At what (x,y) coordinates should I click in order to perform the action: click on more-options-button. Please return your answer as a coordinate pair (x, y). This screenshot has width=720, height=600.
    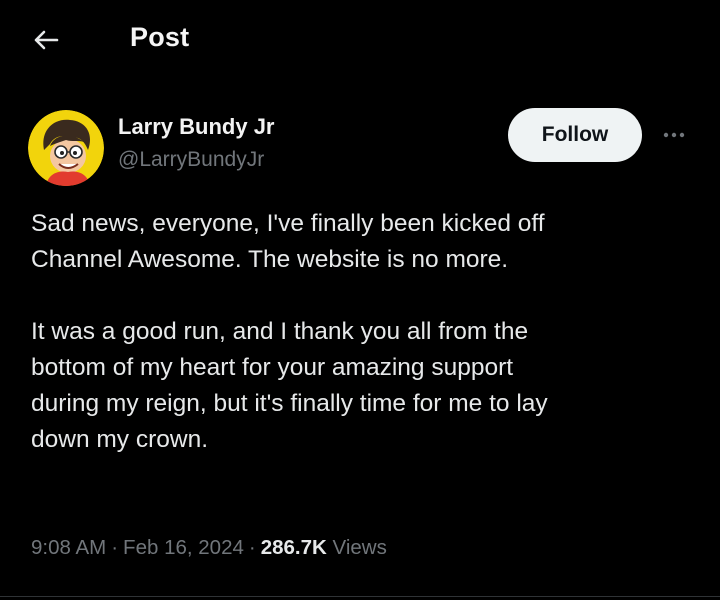
    Looking at the image, I should click on (674, 135).